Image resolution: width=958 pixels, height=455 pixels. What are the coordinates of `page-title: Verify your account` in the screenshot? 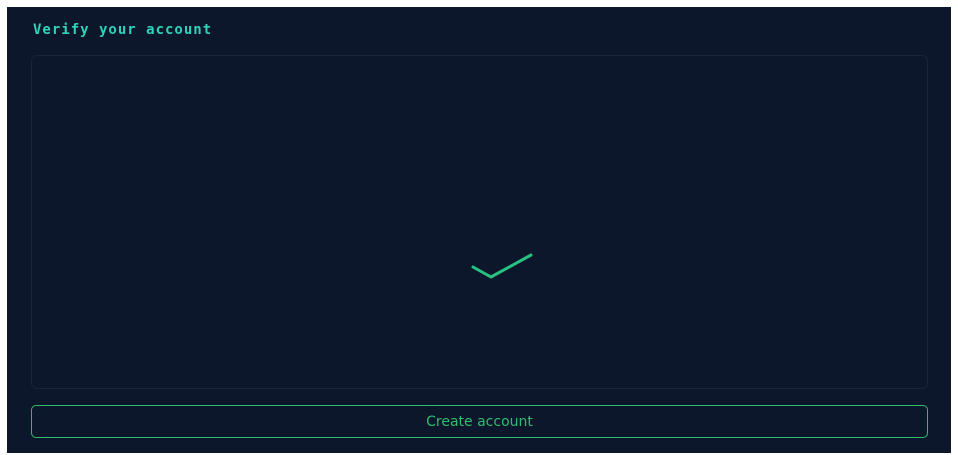 It's located at (123, 30).